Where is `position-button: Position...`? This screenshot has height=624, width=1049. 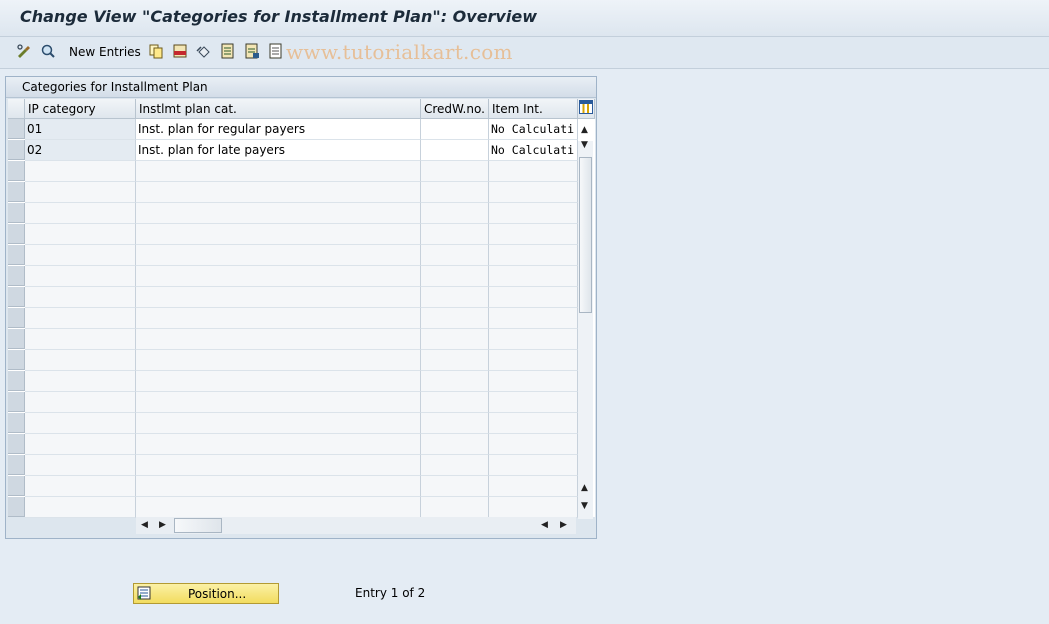
position-button: Position... is located at coordinates (206, 593).